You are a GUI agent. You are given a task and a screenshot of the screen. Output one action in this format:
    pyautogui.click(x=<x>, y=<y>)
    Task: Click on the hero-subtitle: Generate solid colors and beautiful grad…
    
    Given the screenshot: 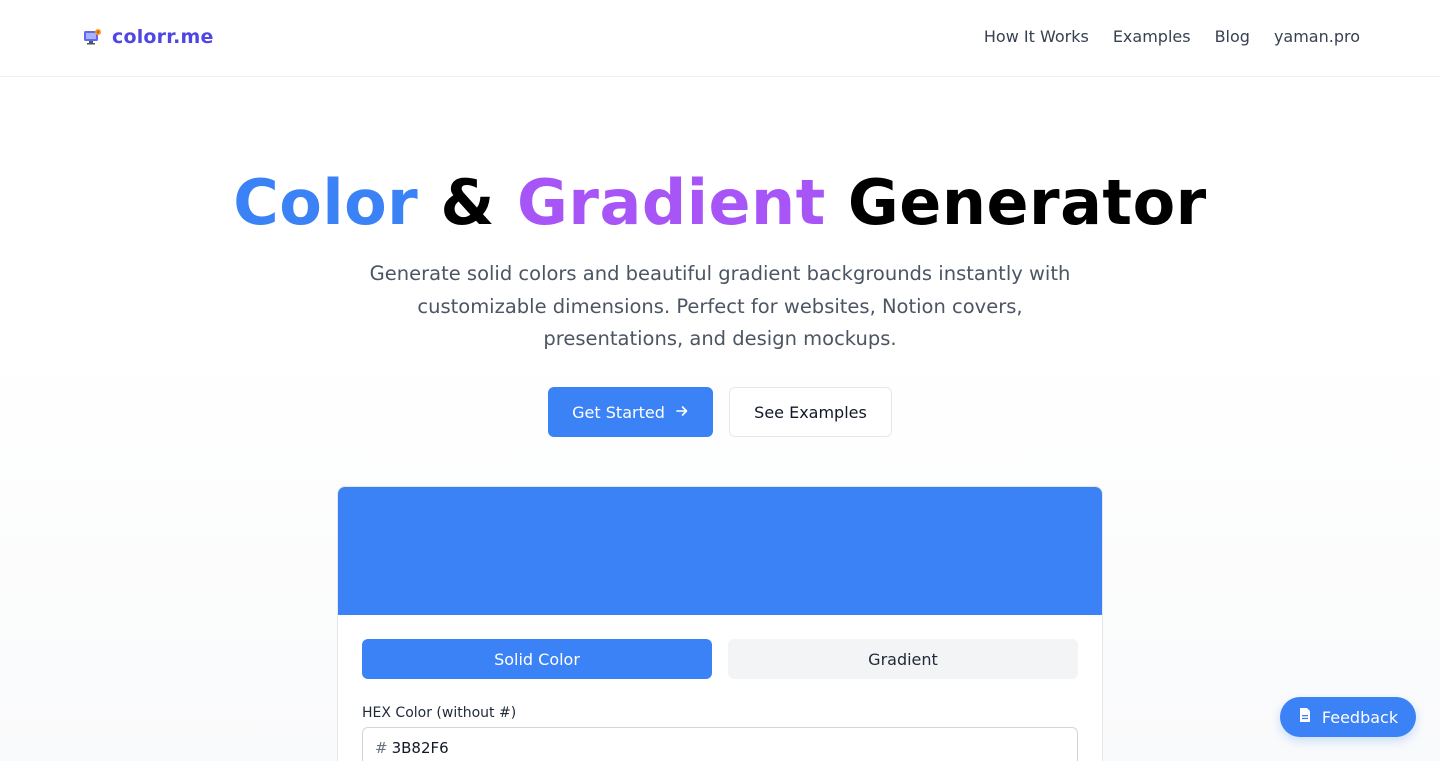 What is the action you would take?
    pyautogui.click(x=720, y=306)
    